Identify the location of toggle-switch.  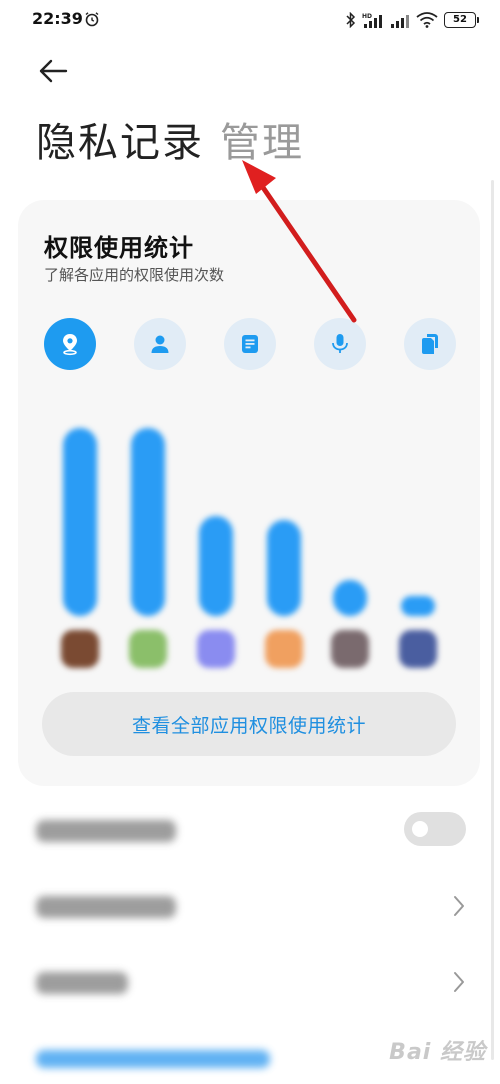
(435, 829).